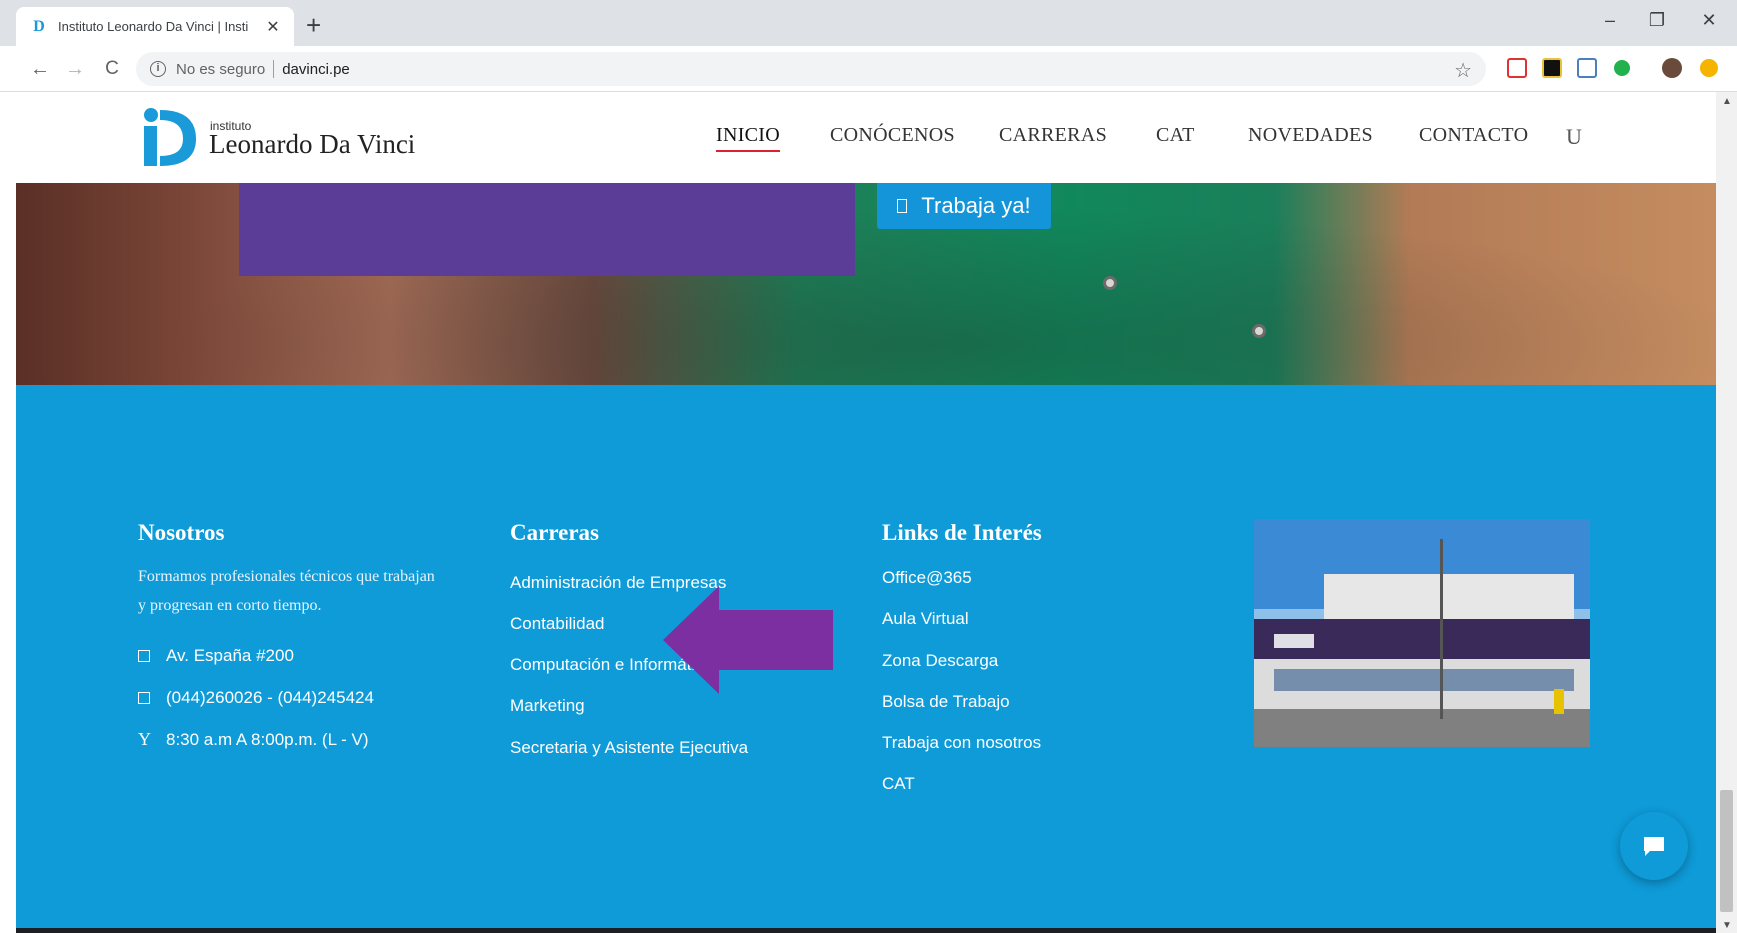 The image size is (1737, 933). Describe the element at coordinates (158, 69) in the screenshot. I see `info-icon: i` at that location.